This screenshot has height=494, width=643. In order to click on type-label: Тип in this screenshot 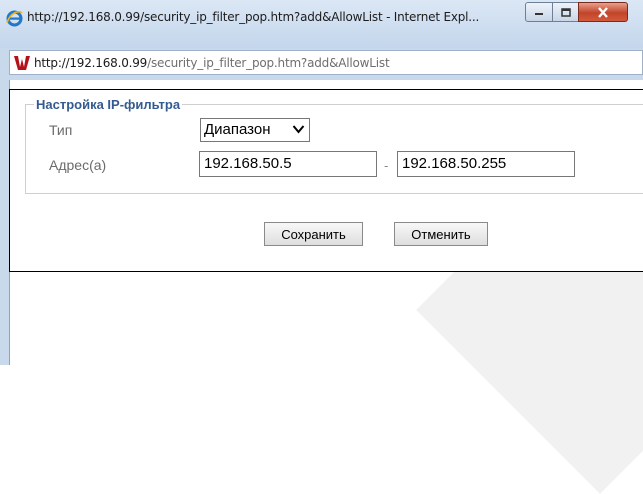, I will do `click(61, 130)`.